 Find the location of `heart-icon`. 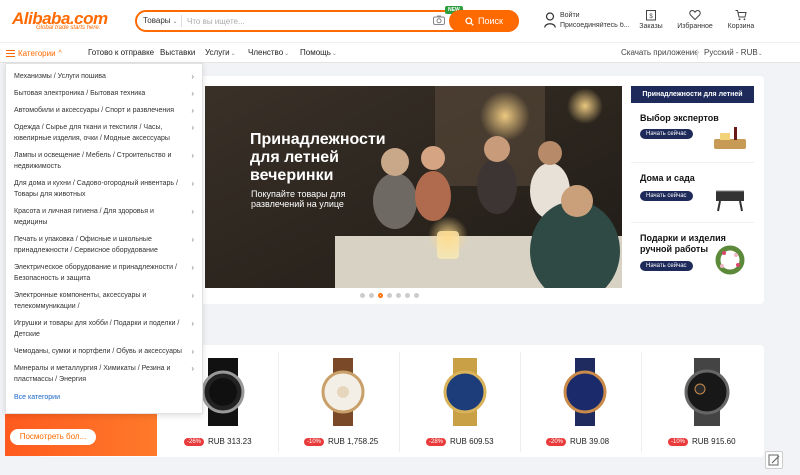

heart-icon is located at coordinates (695, 15).